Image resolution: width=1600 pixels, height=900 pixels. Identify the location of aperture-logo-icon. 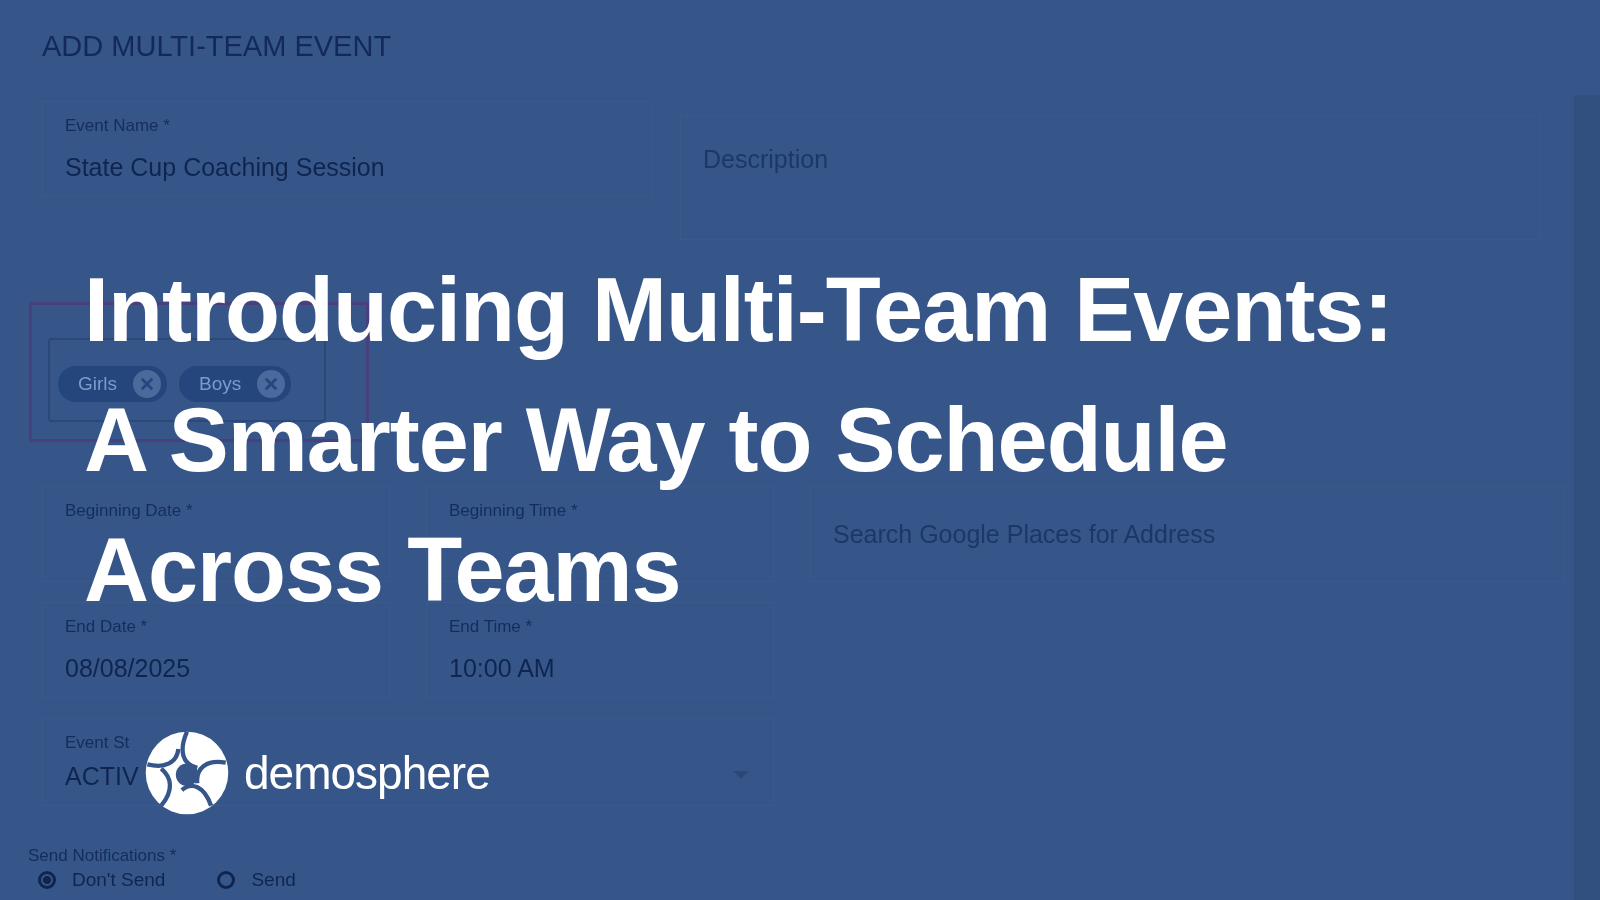
(187, 773).